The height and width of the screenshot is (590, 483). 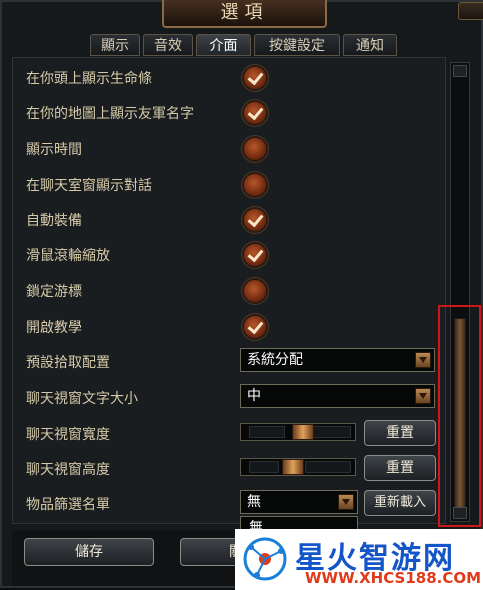 I want to click on setting-label-lock-cursor: 鎖定游標, so click(x=54, y=292).